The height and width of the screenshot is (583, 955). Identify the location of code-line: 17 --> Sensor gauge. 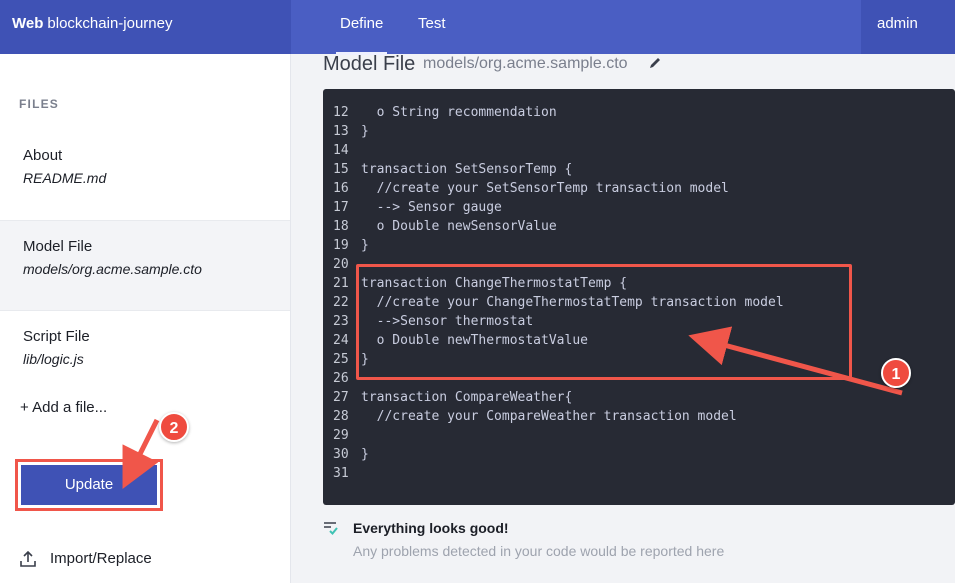
(417, 209).